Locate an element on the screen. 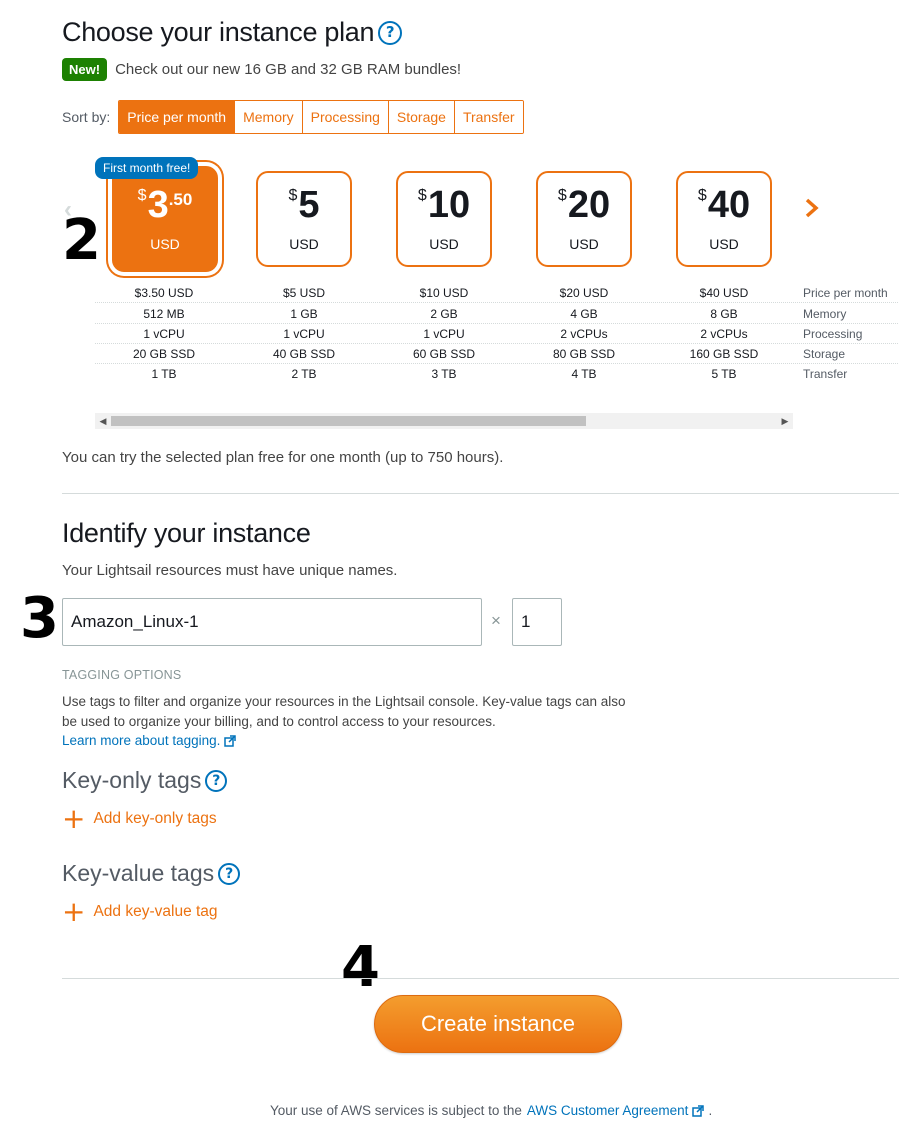 The height and width of the screenshot is (1140, 899). spec-cell: 1 GB is located at coordinates (304, 314).